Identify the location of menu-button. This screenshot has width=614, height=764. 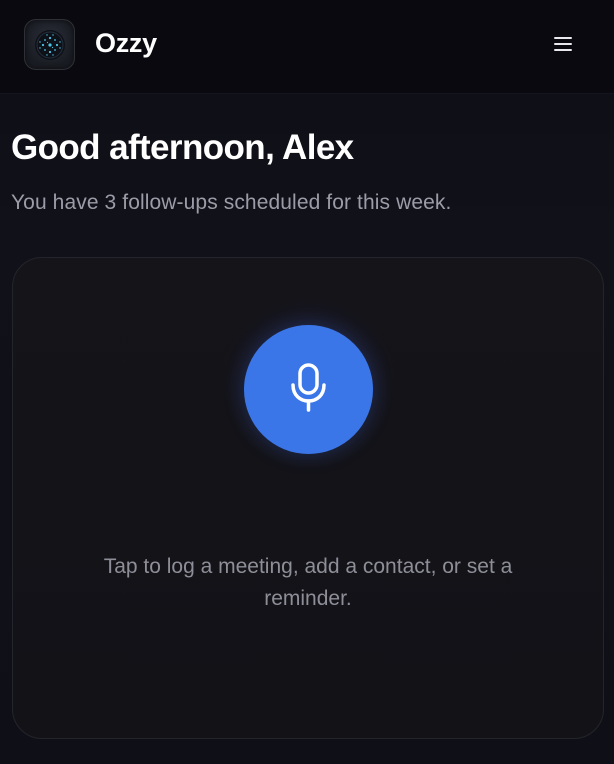
(563, 44).